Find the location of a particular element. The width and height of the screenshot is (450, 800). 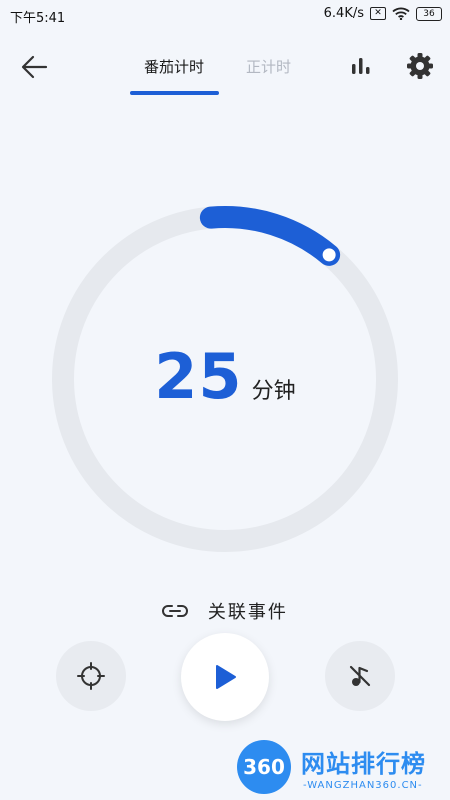

background-music-button is located at coordinates (360, 676).